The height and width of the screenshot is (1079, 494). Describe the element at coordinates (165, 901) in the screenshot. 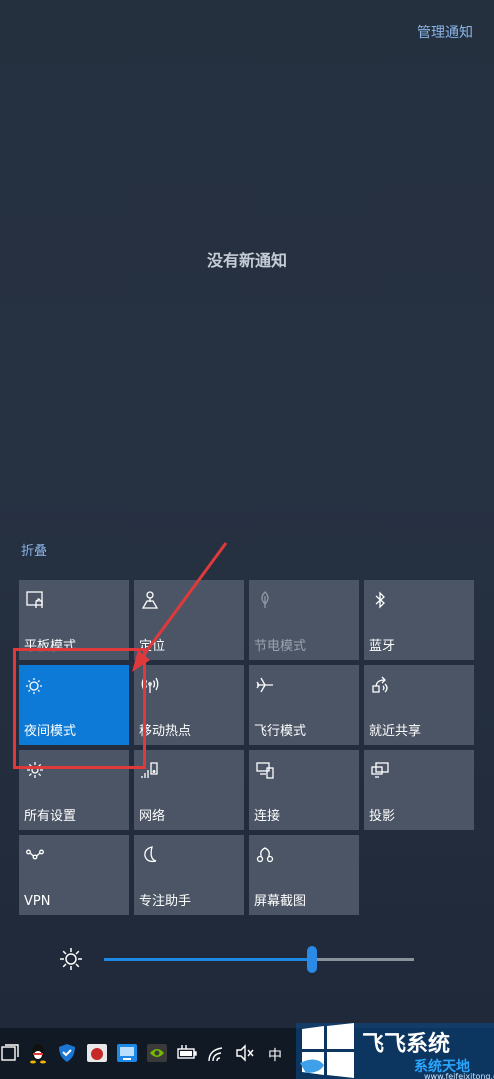

I see `tile-label: 专注助手` at that location.